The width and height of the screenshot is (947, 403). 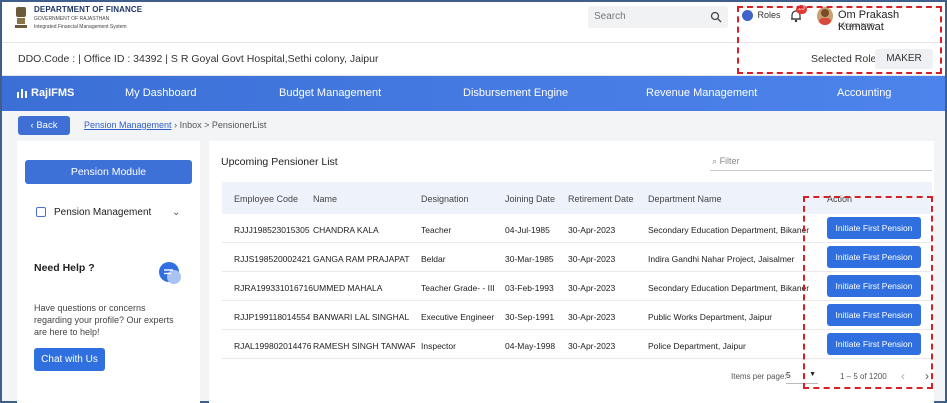 What do you see at coordinates (361, 259) in the screenshot?
I see `cell-name: GANGA RAM PRAJAPAT` at bounding box center [361, 259].